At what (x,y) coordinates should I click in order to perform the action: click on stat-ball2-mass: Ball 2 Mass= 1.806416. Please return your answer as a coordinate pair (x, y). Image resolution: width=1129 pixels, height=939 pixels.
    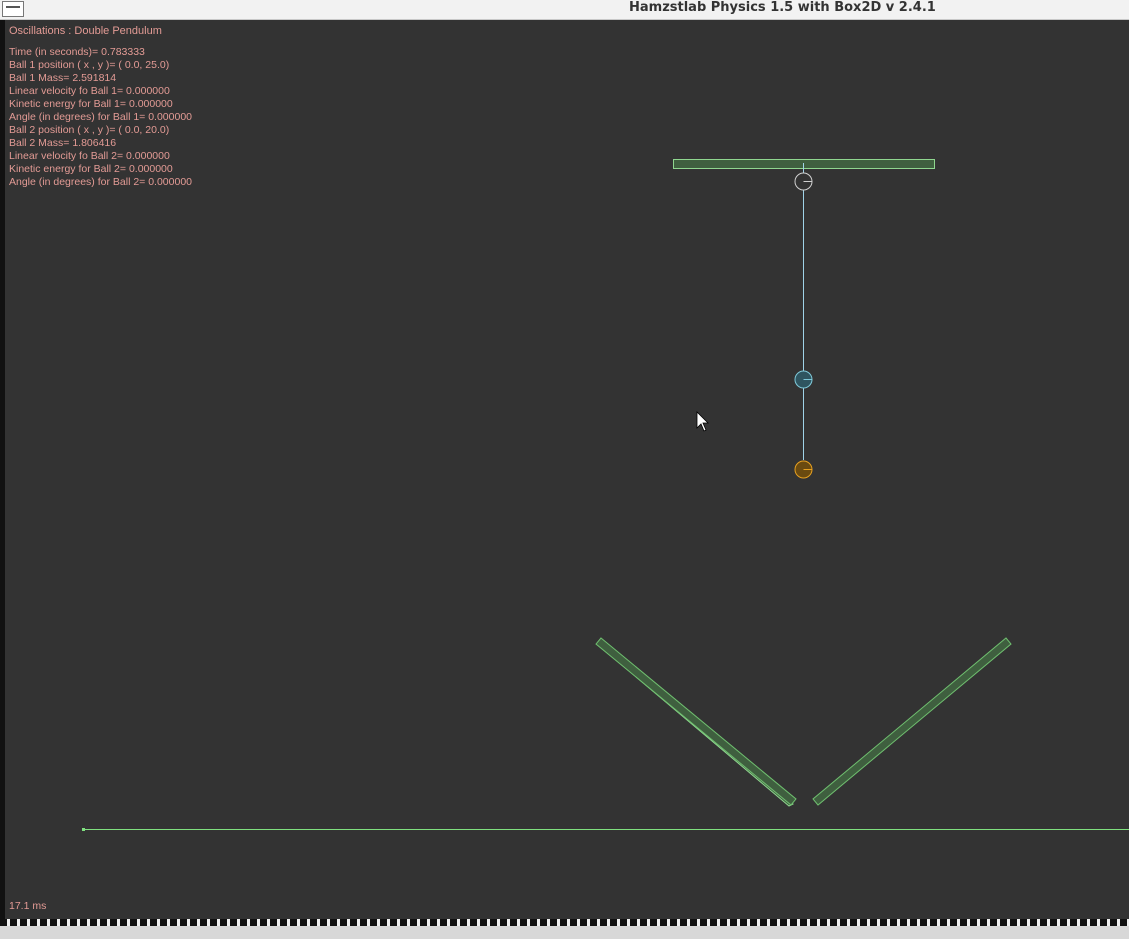
    Looking at the image, I should click on (63, 143).